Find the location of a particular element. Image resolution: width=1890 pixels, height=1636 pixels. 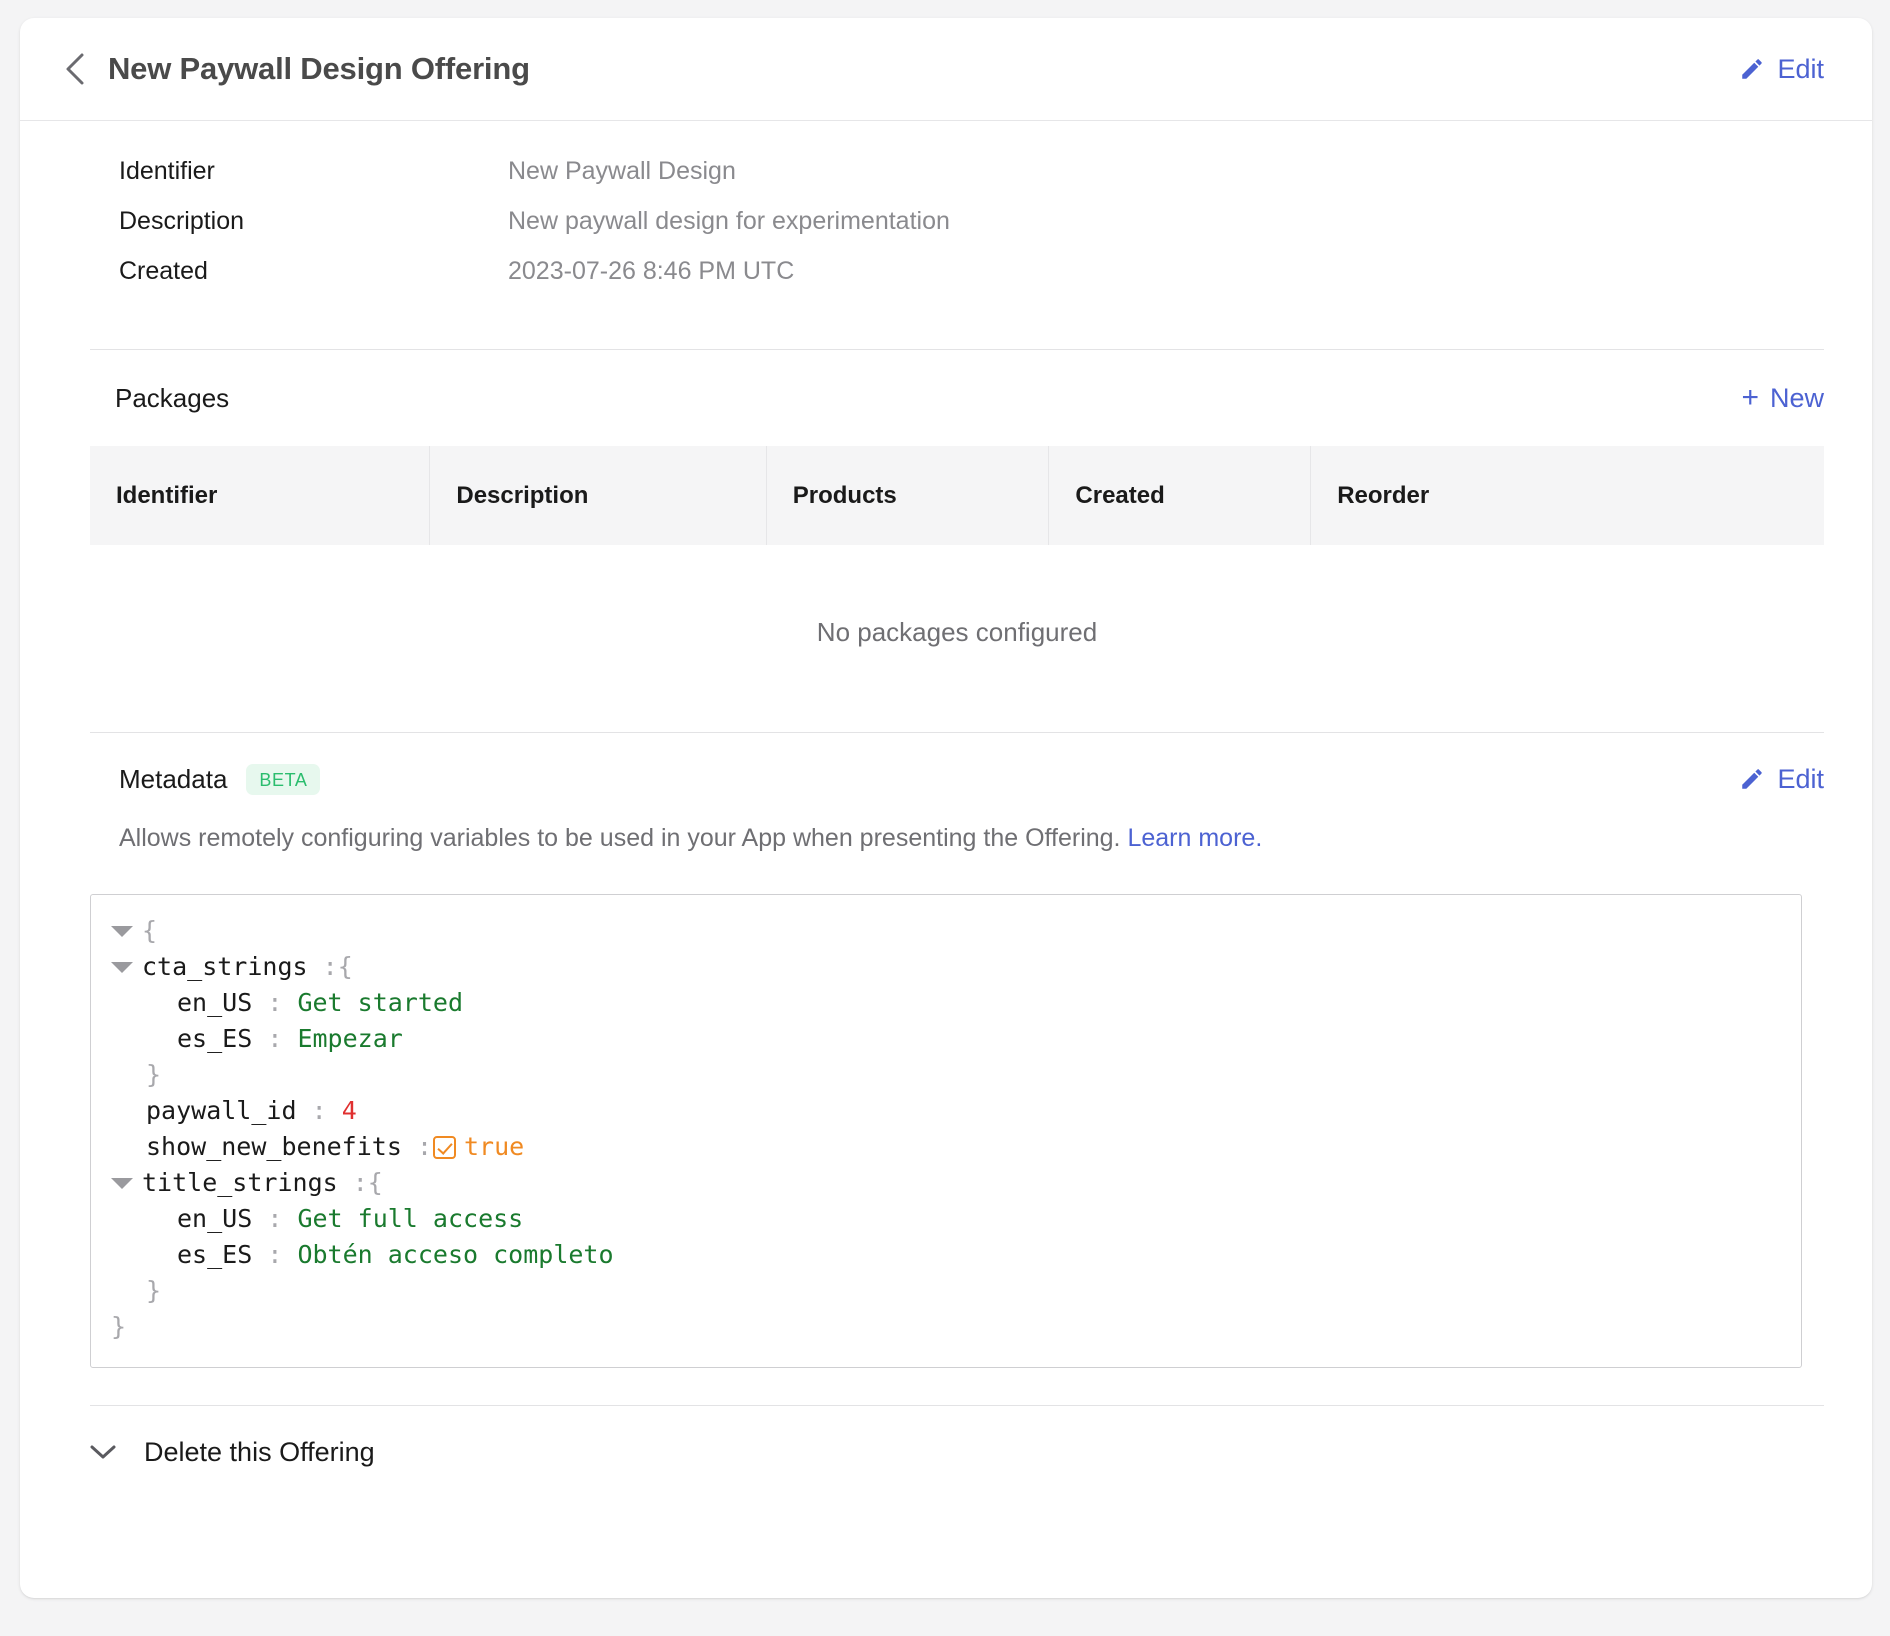

new-package-label: New is located at coordinates (1796, 397).